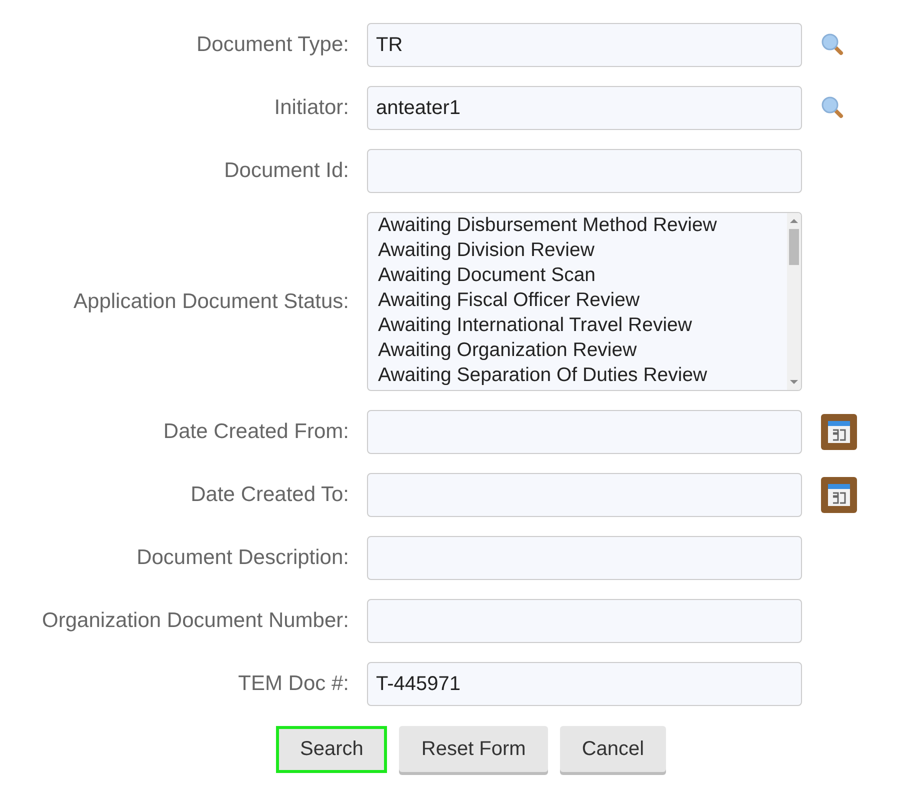 This screenshot has height=804, width=907. Describe the element at coordinates (584, 684) in the screenshot. I see `input-field: T-445971` at that location.